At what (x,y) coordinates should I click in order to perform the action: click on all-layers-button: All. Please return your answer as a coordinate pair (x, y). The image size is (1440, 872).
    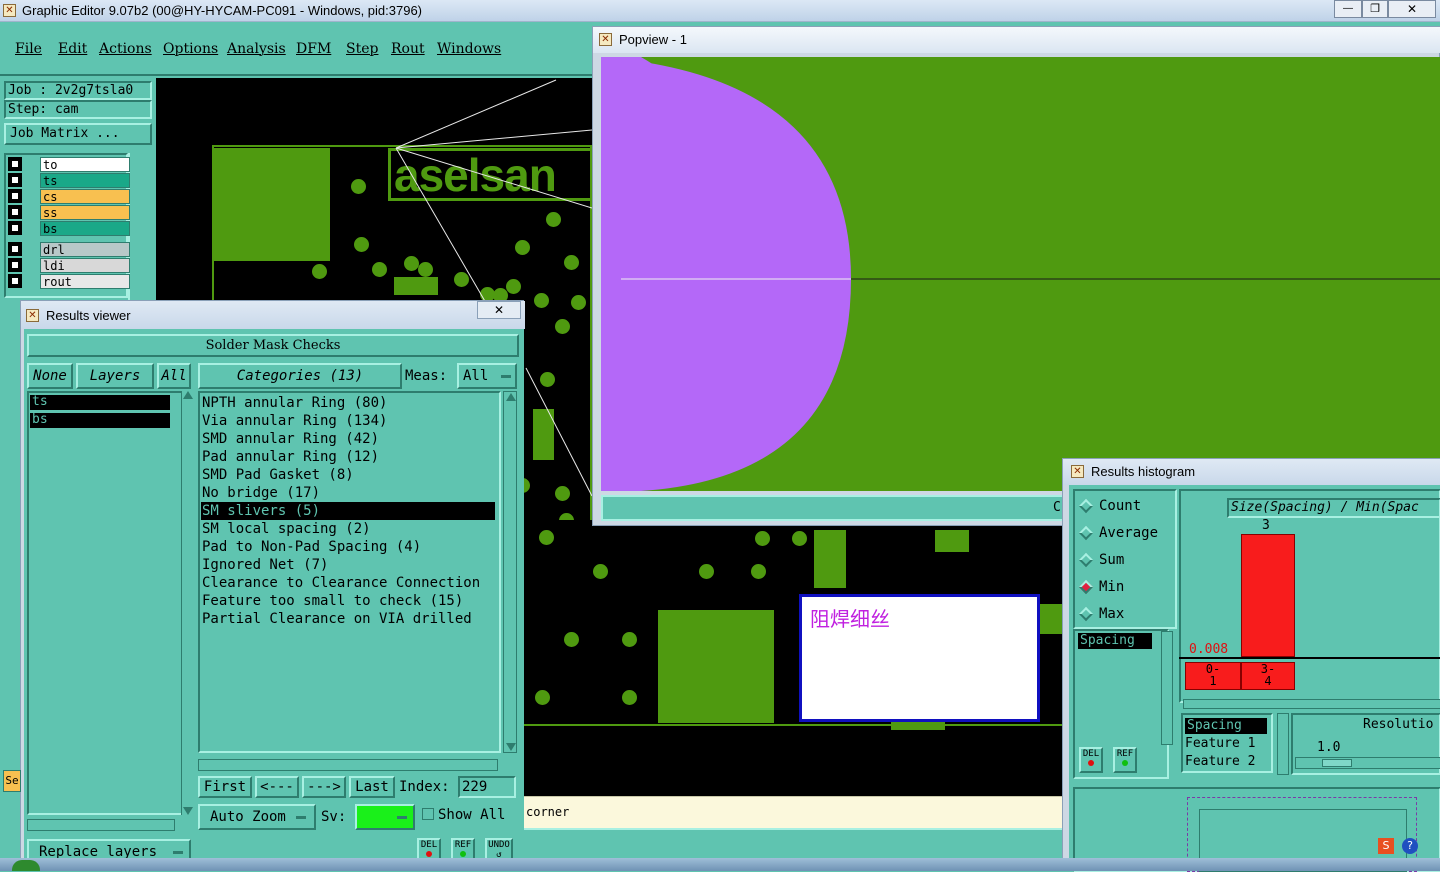
    Looking at the image, I should click on (174, 376).